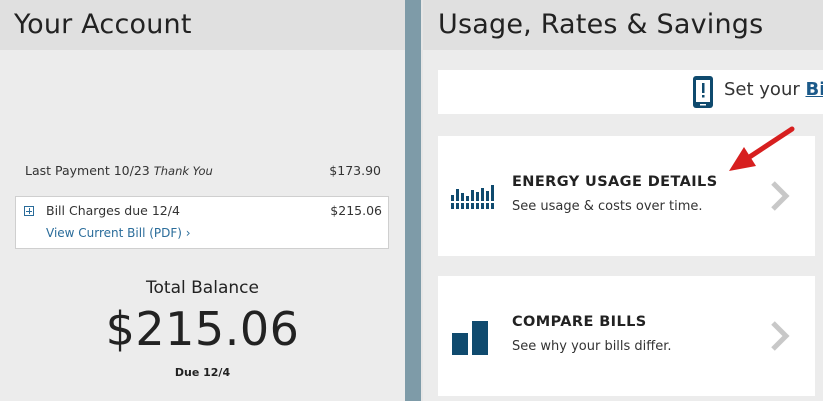 The height and width of the screenshot is (401, 823). What do you see at coordinates (814, 89) in the screenshot?
I see `alert-link: Bil` at bounding box center [814, 89].